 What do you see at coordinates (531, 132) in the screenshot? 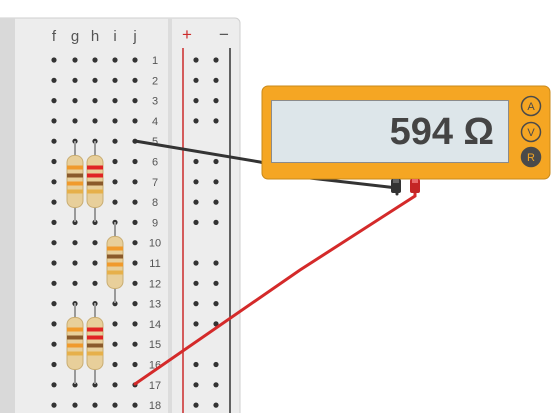
I see `mode-button-v: V` at bounding box center [531, 132].